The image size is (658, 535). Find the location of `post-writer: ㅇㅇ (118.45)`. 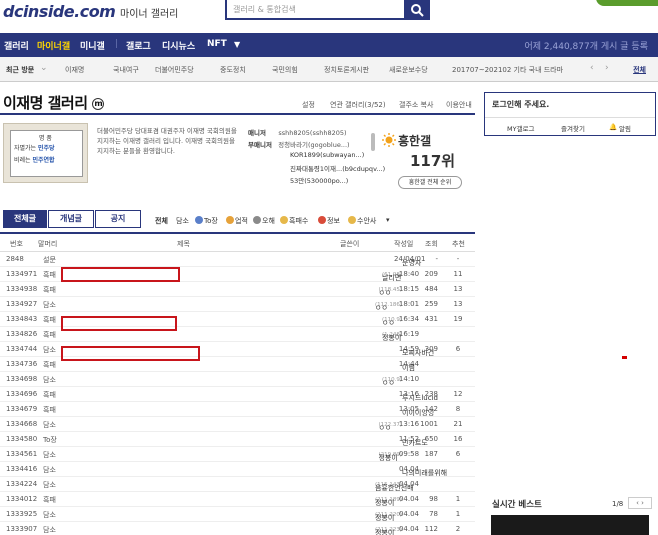

post-writer: ㅇㅇ (118.45) is located at coordinates (362, 291).